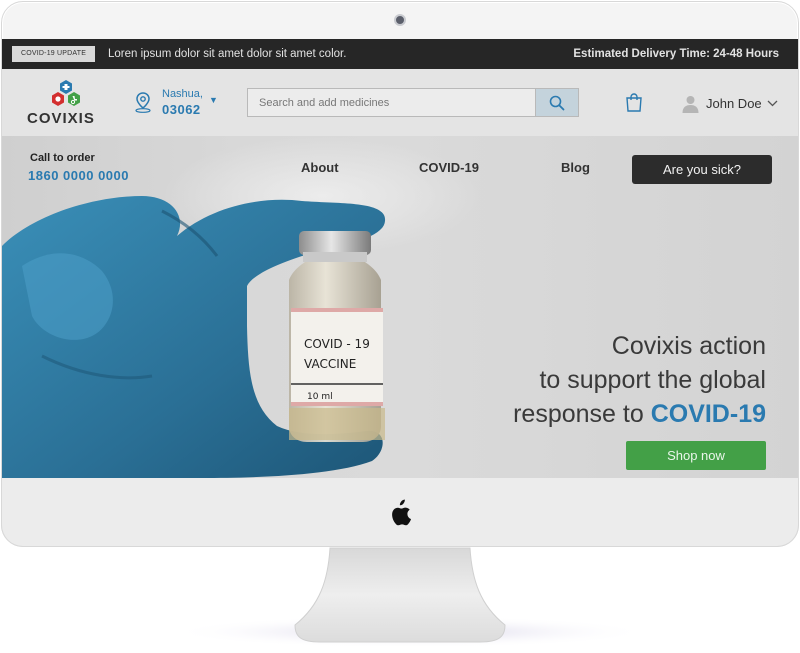 The height and width of the screenshot is (653, 800). I want to click on monitor-stand, so click(410, 597).